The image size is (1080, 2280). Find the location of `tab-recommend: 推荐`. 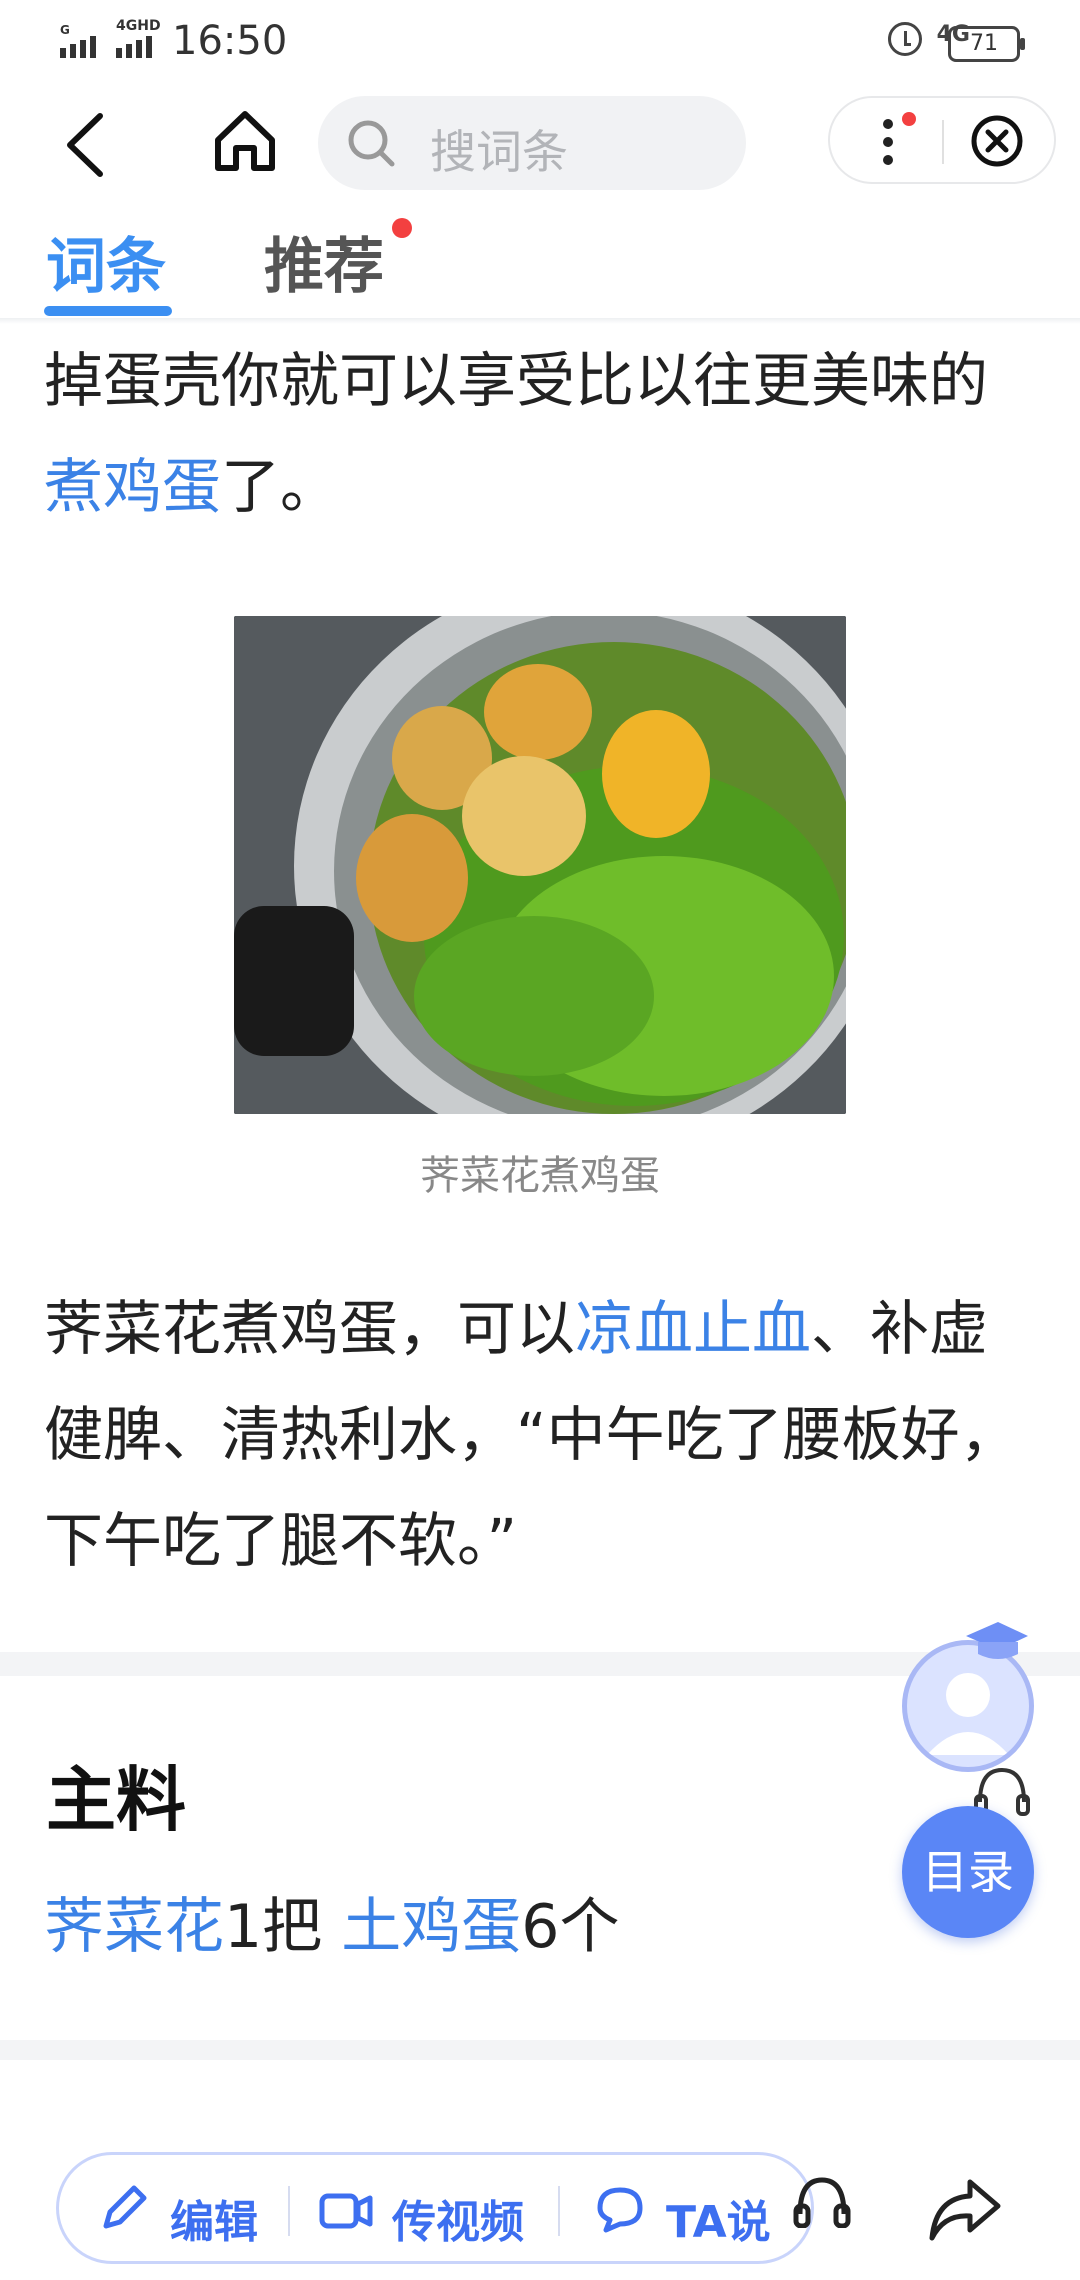

tab-recommend: 推荐 is located at coordinates (324, 261).